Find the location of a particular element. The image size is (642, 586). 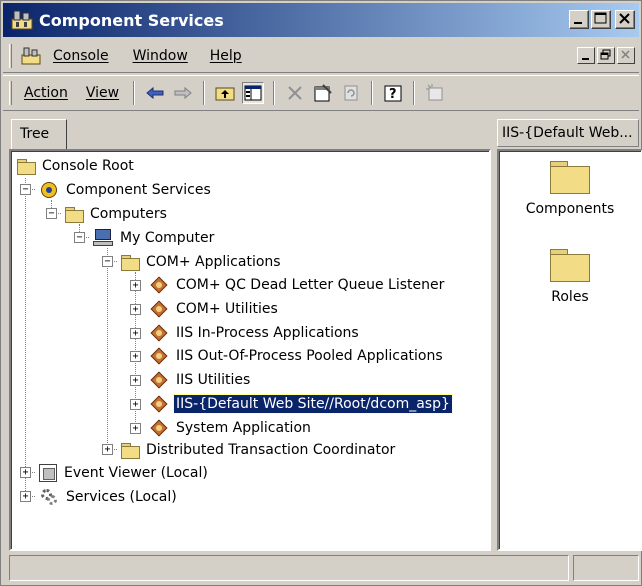

delete-x-icon is located at coordinates (295, 93).